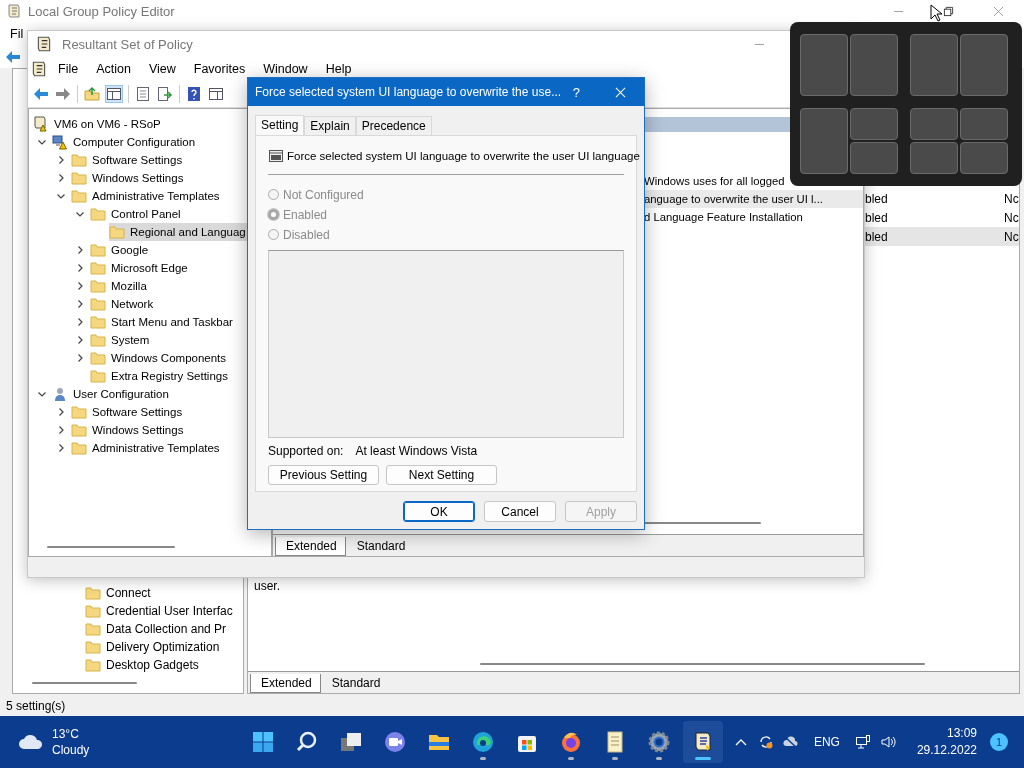 This screenshot has width=1024, height=768. What do you see at coordinates (123, 304) in the screenshot?
I see `tree-item: Network` at bounding box center [123, 304].